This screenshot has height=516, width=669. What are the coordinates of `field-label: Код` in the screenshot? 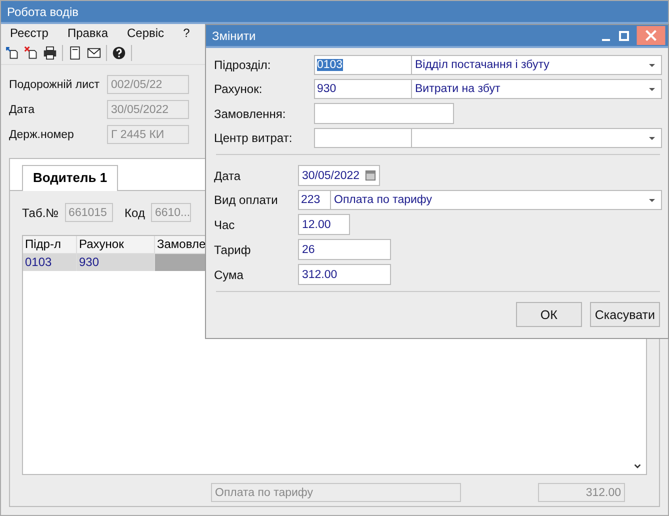 It's located at (134, 213).